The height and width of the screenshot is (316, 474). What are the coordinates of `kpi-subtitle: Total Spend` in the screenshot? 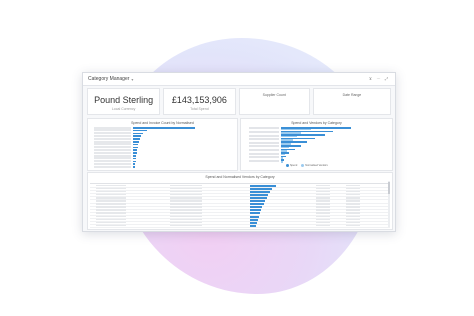 It's located at (199, 109).